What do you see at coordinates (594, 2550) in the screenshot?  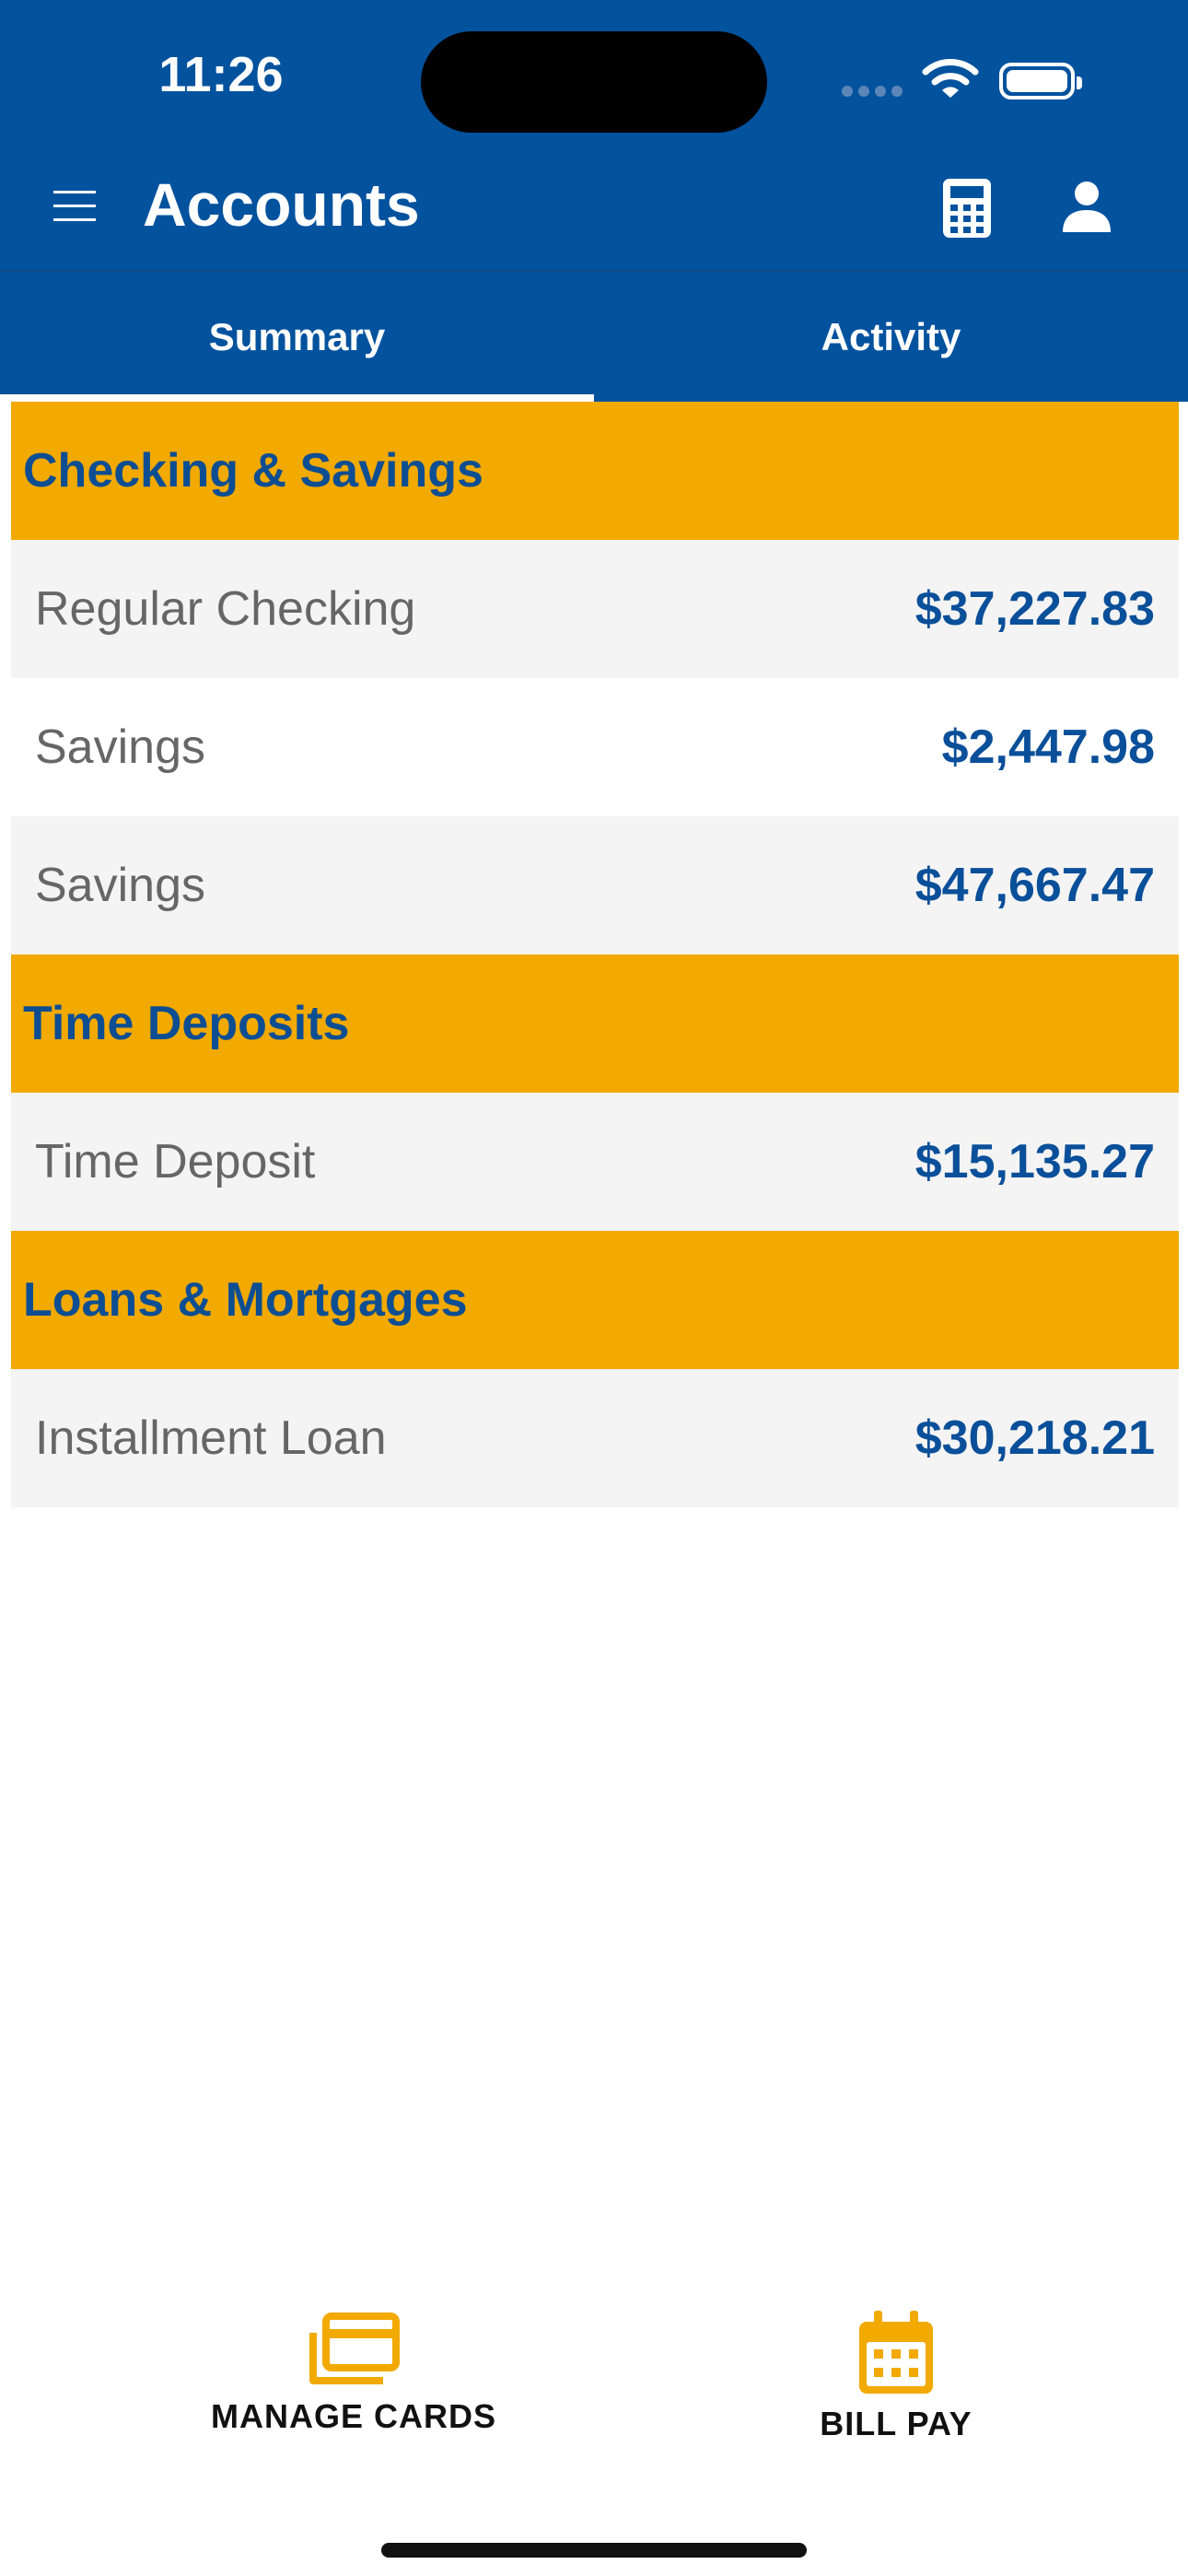 I see `home-indicator` at bounding box center [594, 2550].